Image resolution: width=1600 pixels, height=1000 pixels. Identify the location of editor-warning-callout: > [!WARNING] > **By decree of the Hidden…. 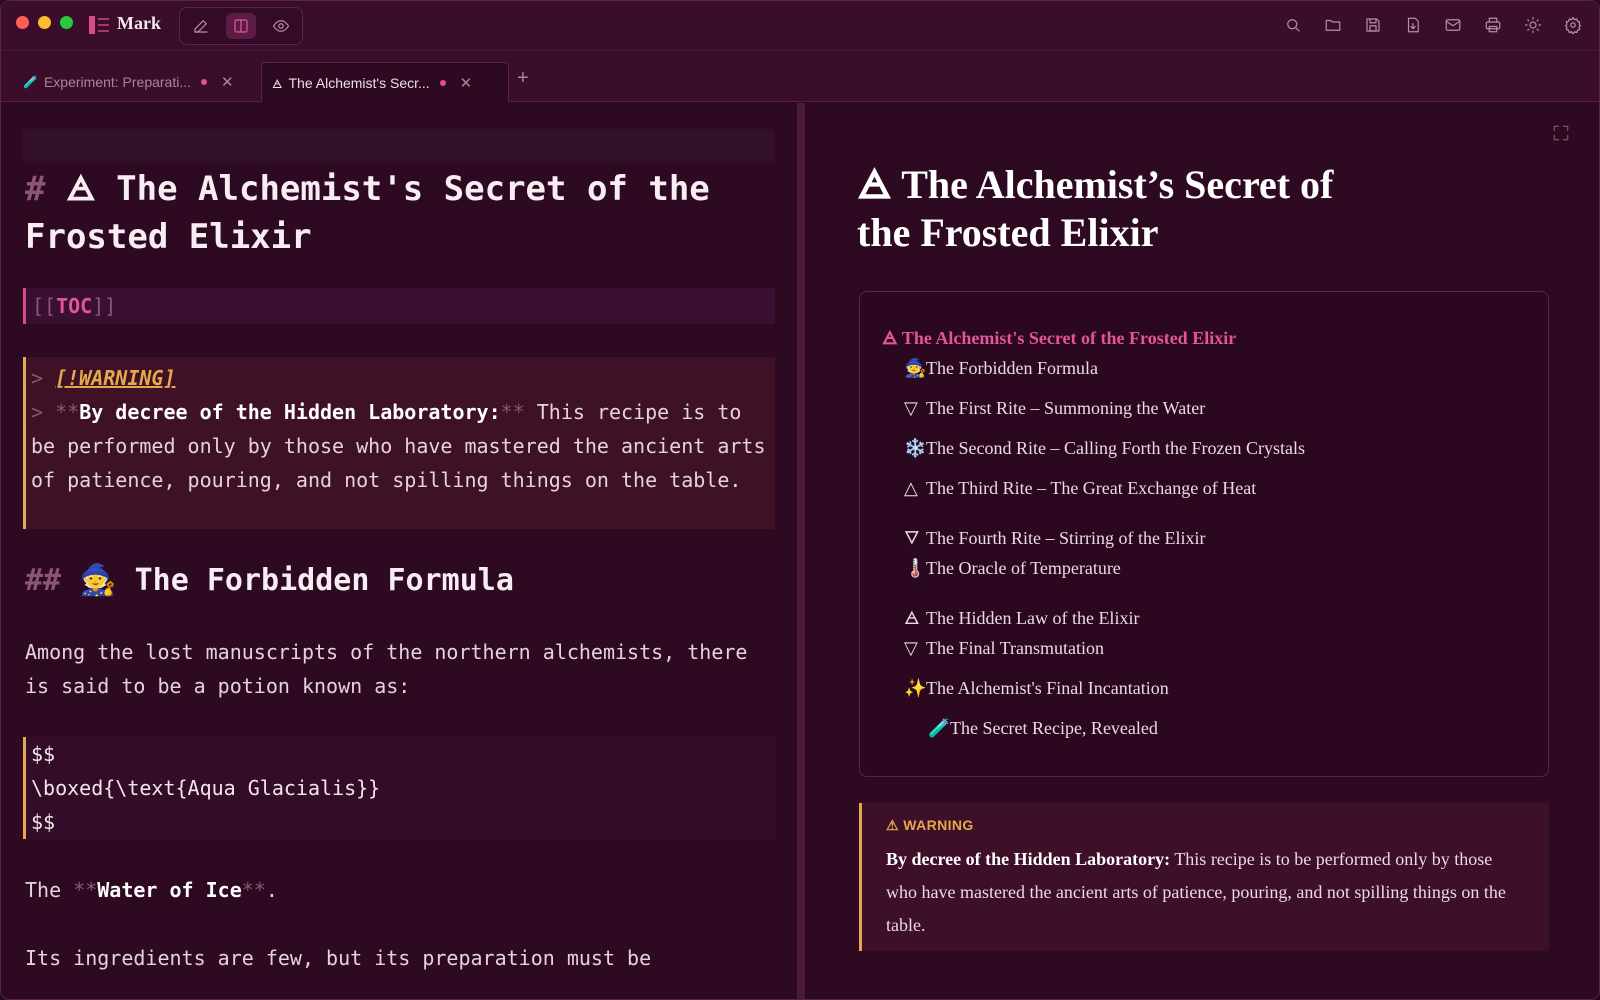
(399, 443).